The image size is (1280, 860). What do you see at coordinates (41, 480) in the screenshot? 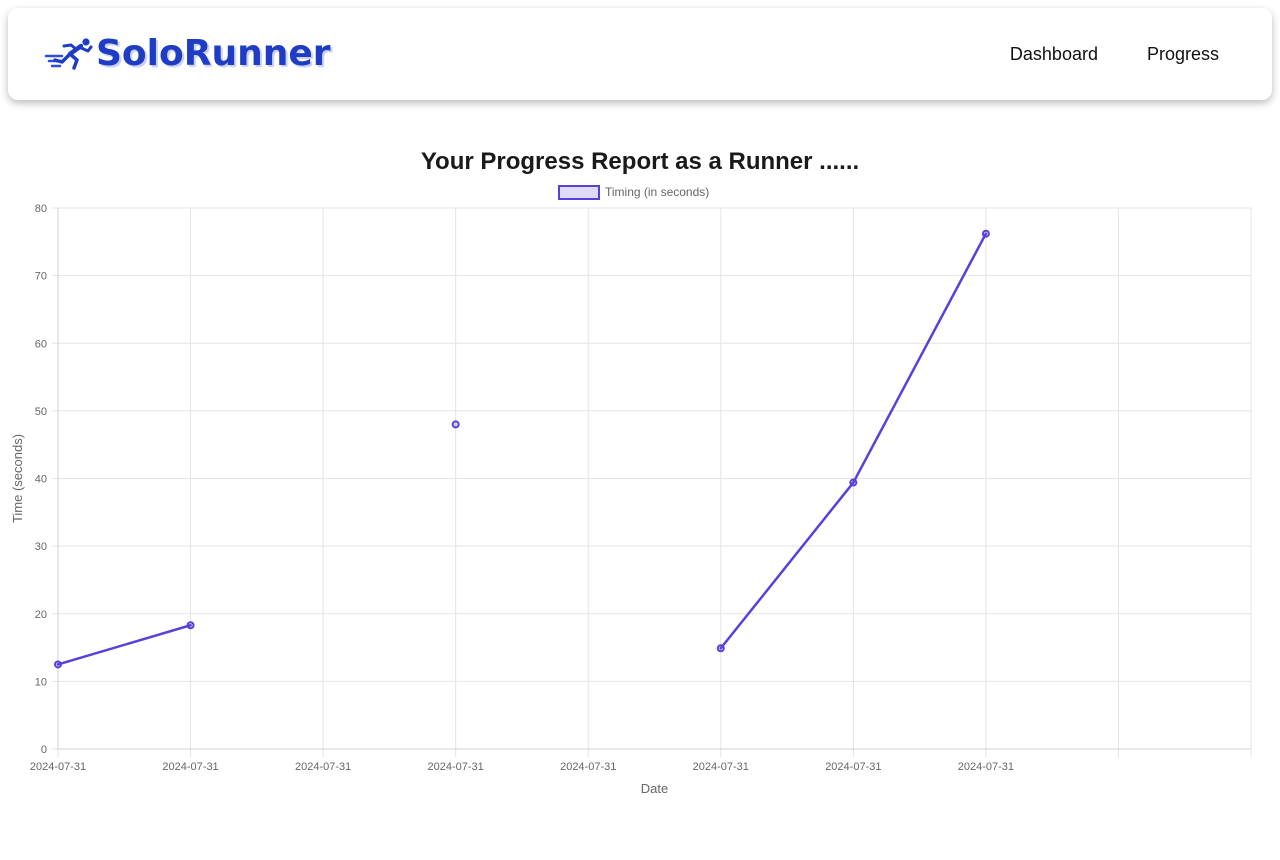
I see `y-tick-label: 40` at bounding box center [41, 480].